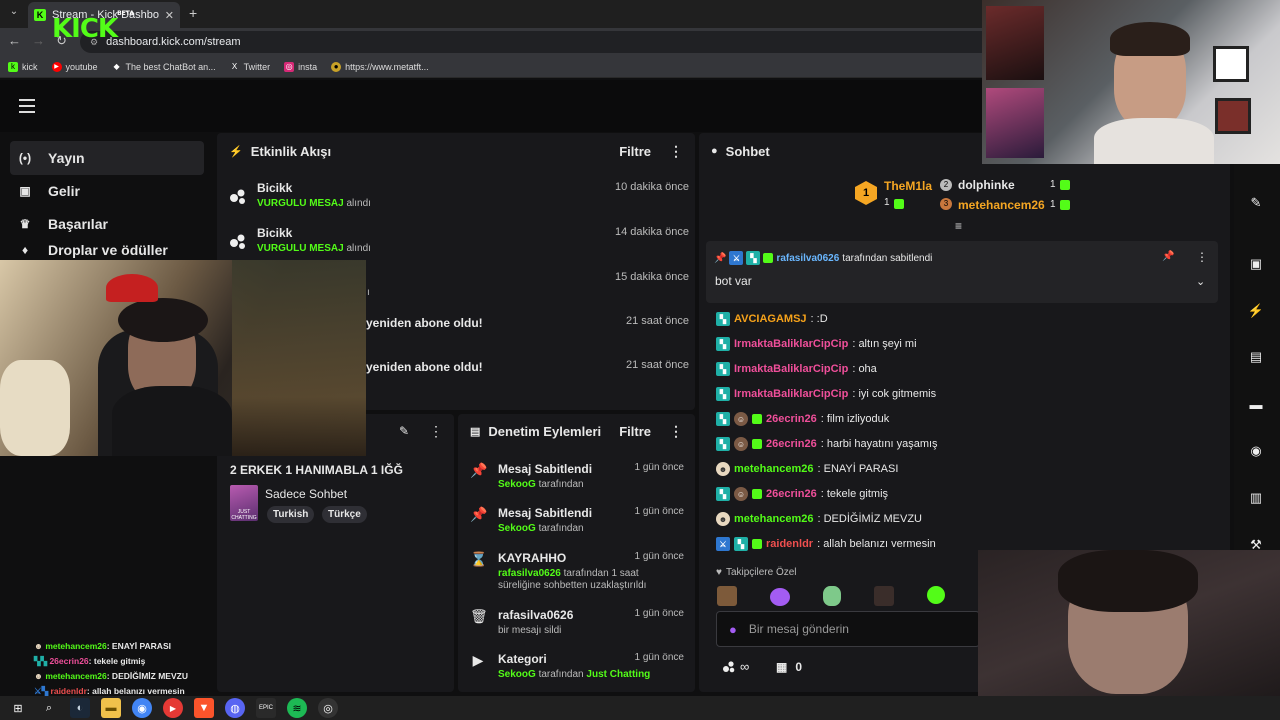  Describe the element at coordinates (789, 667) in the screenshot. I see `gift-sub-display: ▦ 0` at that location.